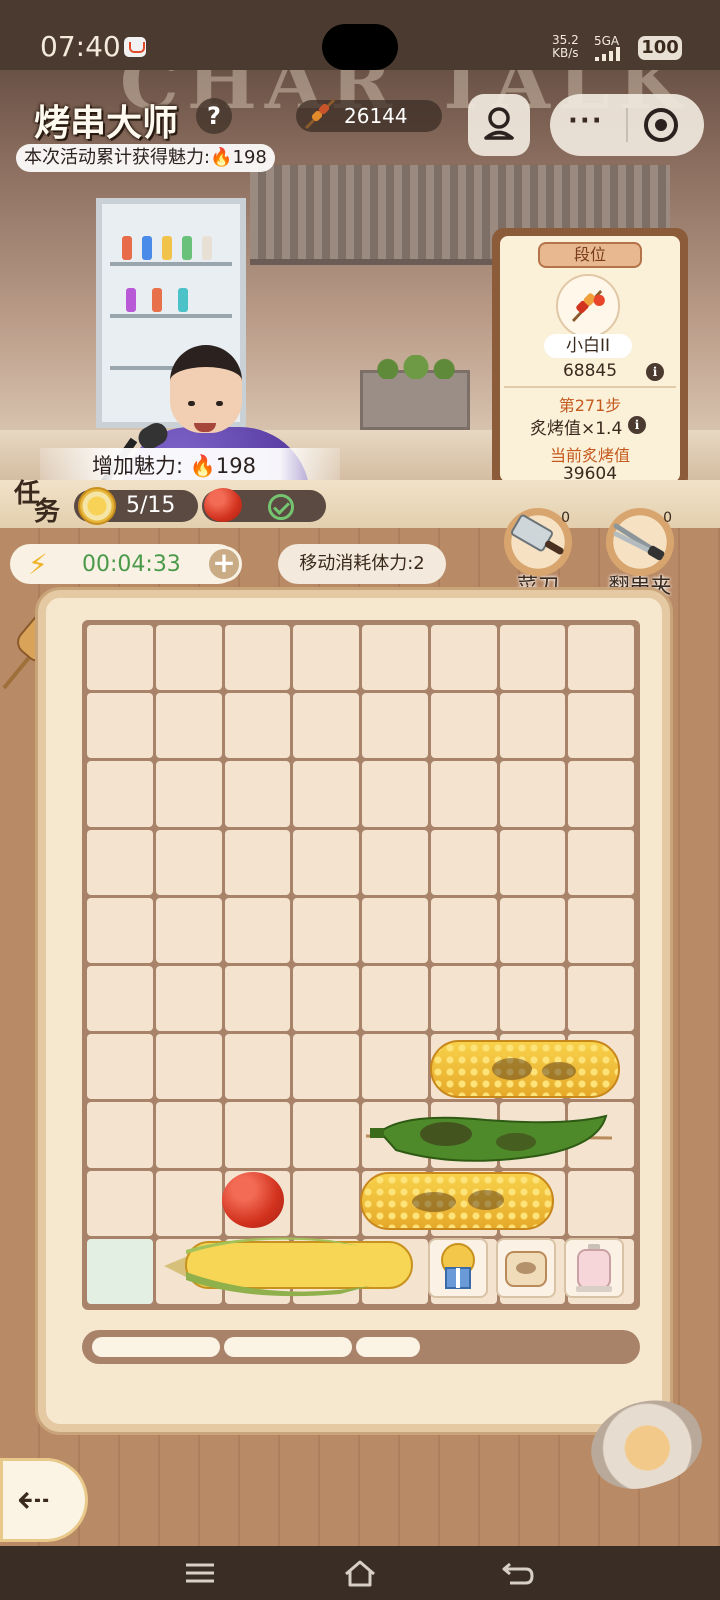  What do you see at coordinates (586, 121) in the screenshot?
I see `more-button: ···` at bounding box center [586, 121].